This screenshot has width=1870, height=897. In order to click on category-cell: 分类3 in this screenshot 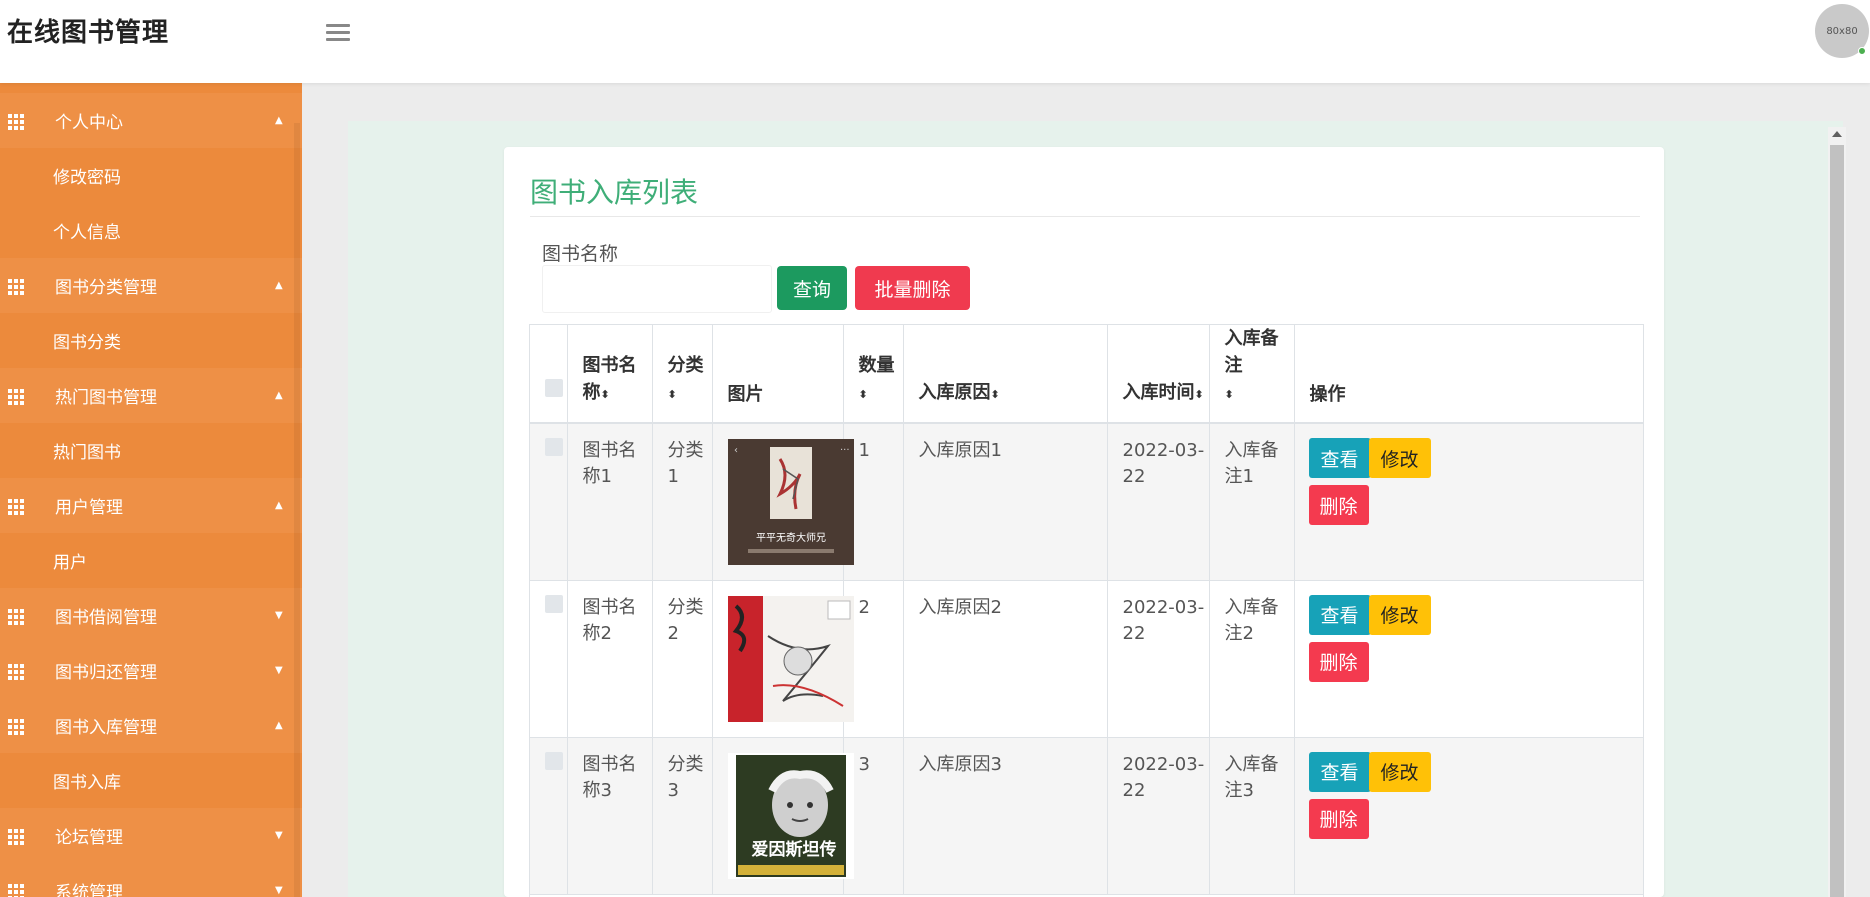, I will do `click(682, 816)`.